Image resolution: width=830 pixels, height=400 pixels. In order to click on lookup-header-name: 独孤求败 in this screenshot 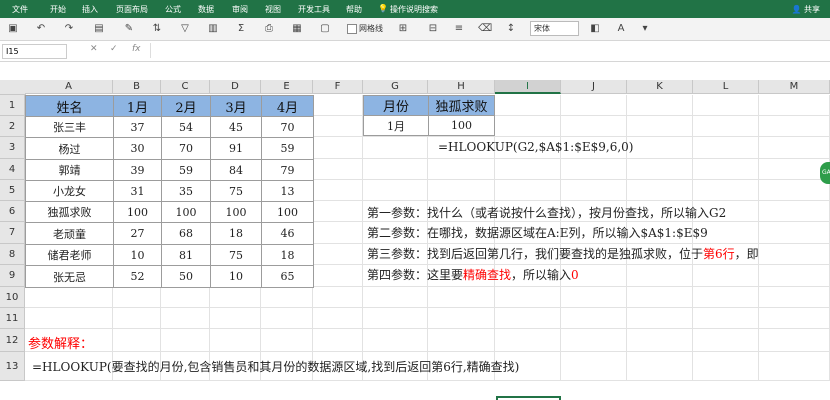, I will do `click(461, 105)`.